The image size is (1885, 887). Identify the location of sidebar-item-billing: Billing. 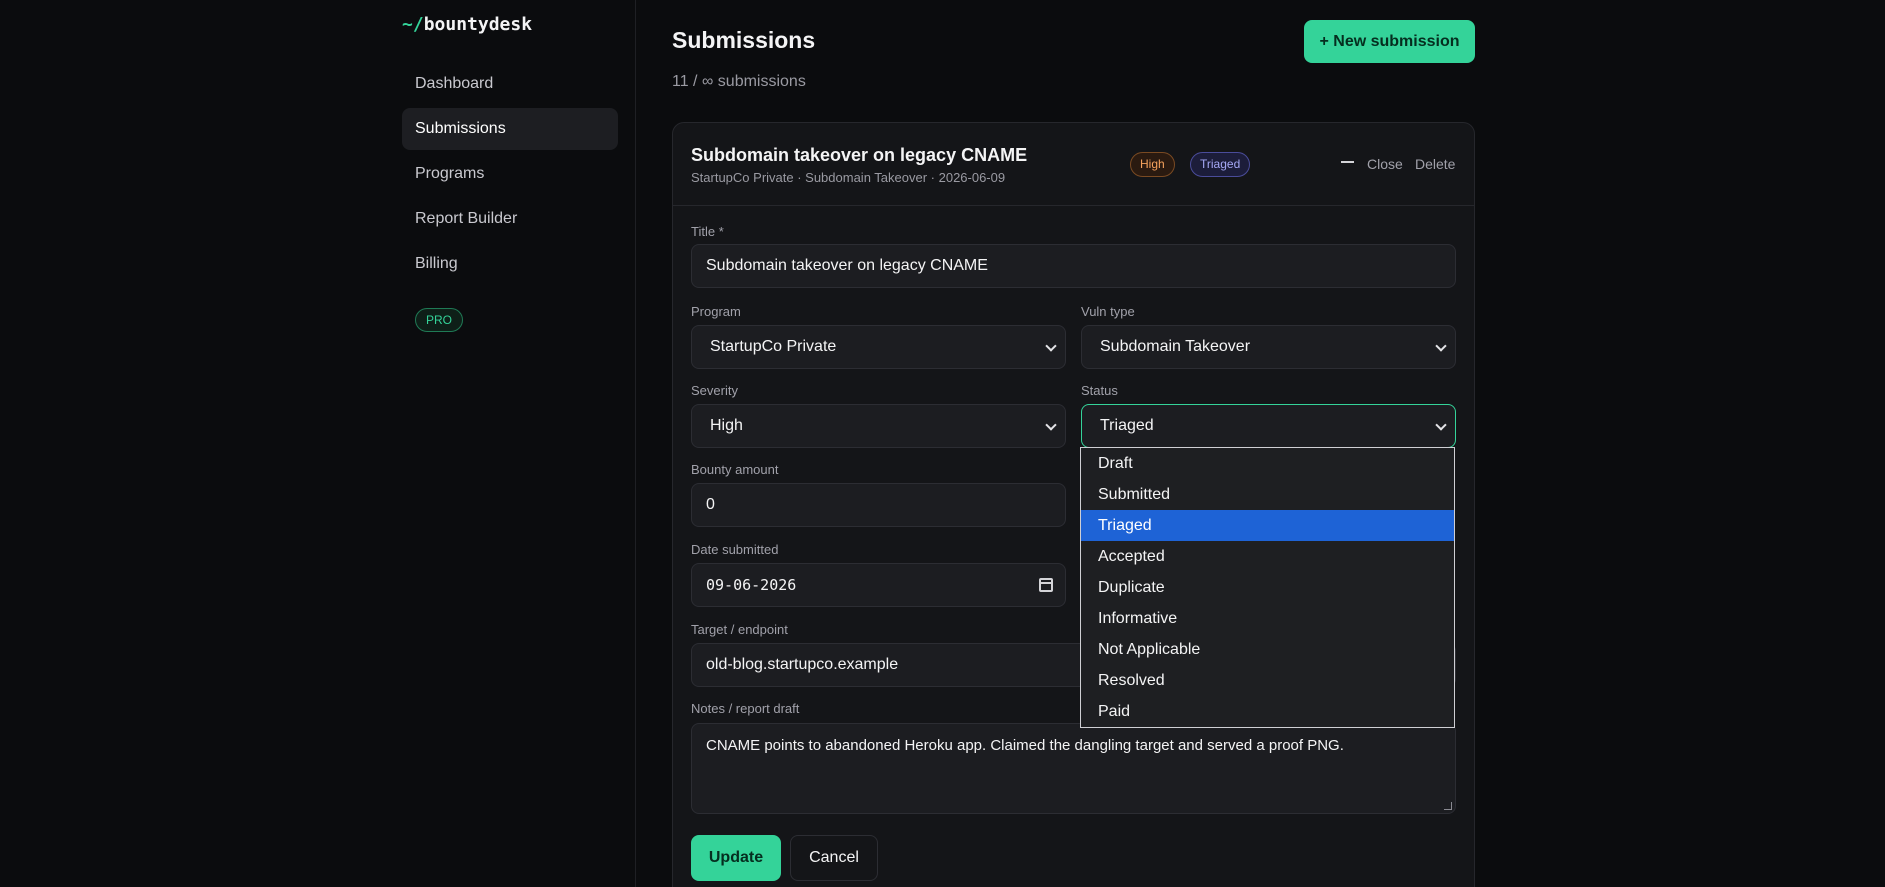
(510, 264).